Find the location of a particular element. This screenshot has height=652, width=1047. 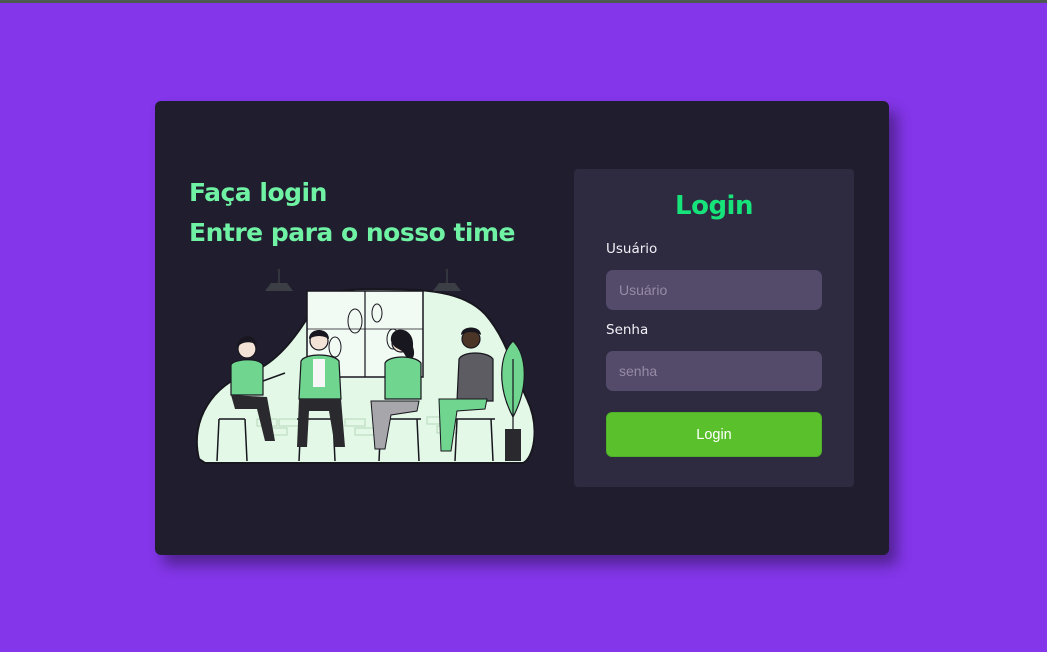

username-input is located at coordinates (714, 290).